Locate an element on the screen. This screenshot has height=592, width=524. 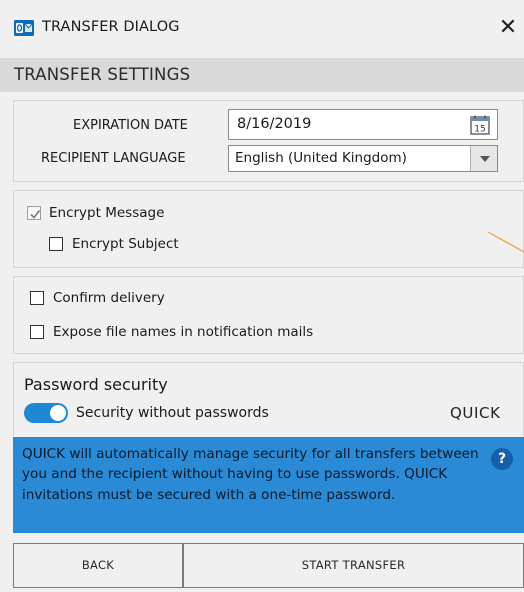
confirm-delivery-checkbox is located at coordinates (37, 298).